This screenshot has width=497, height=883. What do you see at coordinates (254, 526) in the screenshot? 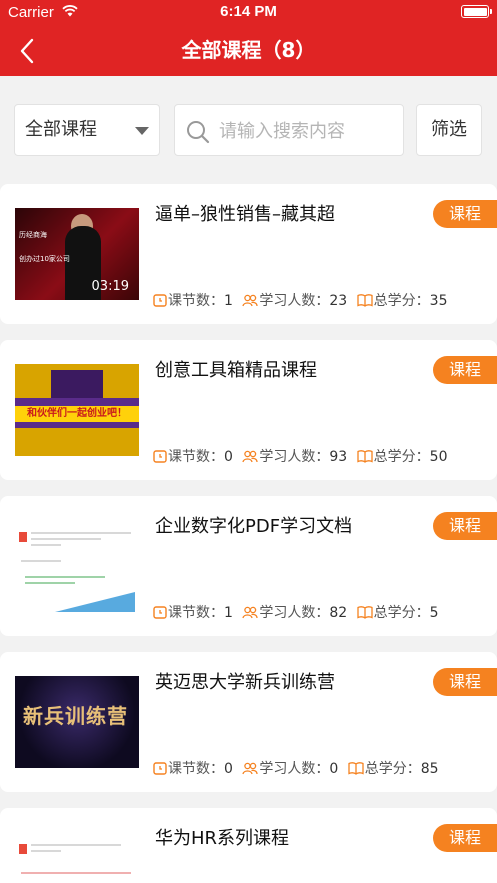
I see `course-title: 企业数字化PDF学习文档` at bounding box center [254, 526].